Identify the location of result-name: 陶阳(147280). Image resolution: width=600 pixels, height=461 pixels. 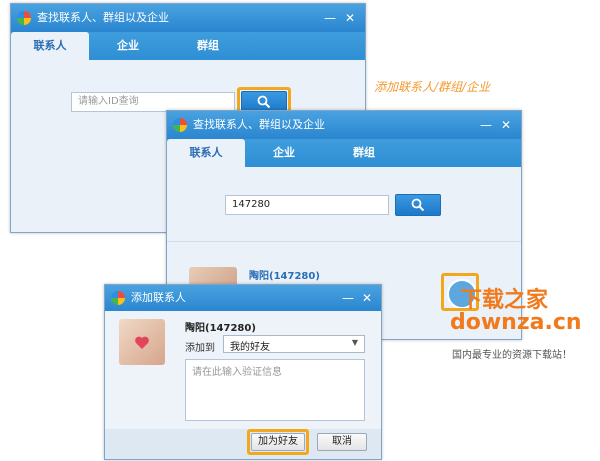
(284, 274).